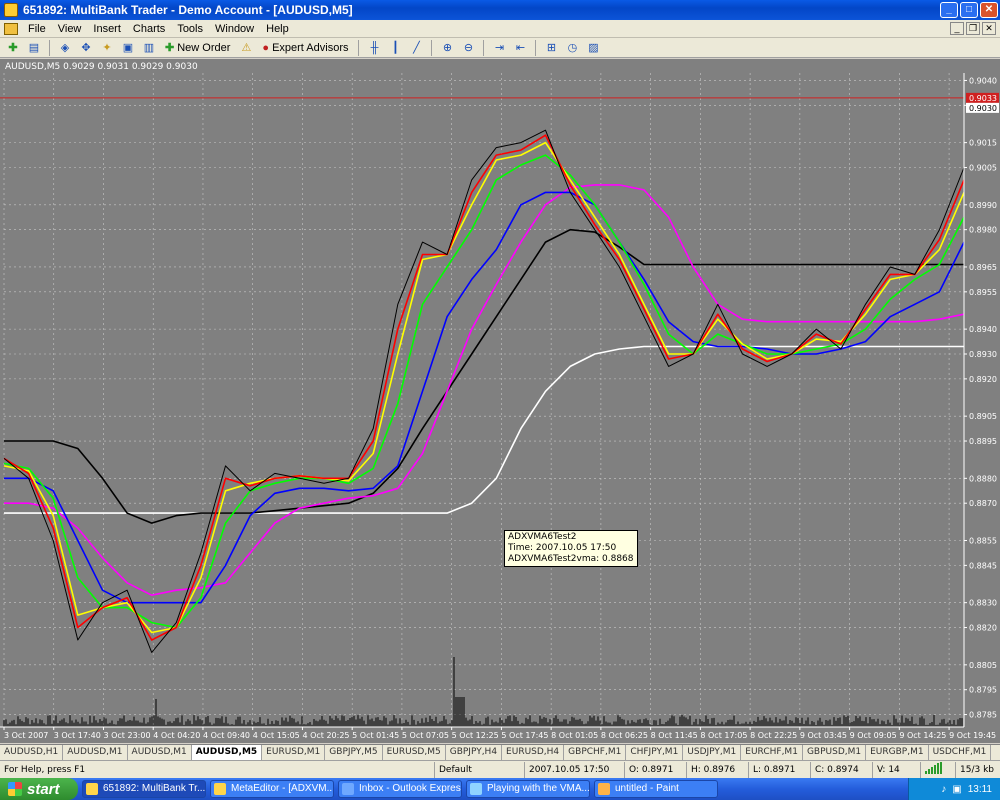 The width and height of the screenshot is (1000, 800). I want to click on network-icon: ▣, so click(956, 789).